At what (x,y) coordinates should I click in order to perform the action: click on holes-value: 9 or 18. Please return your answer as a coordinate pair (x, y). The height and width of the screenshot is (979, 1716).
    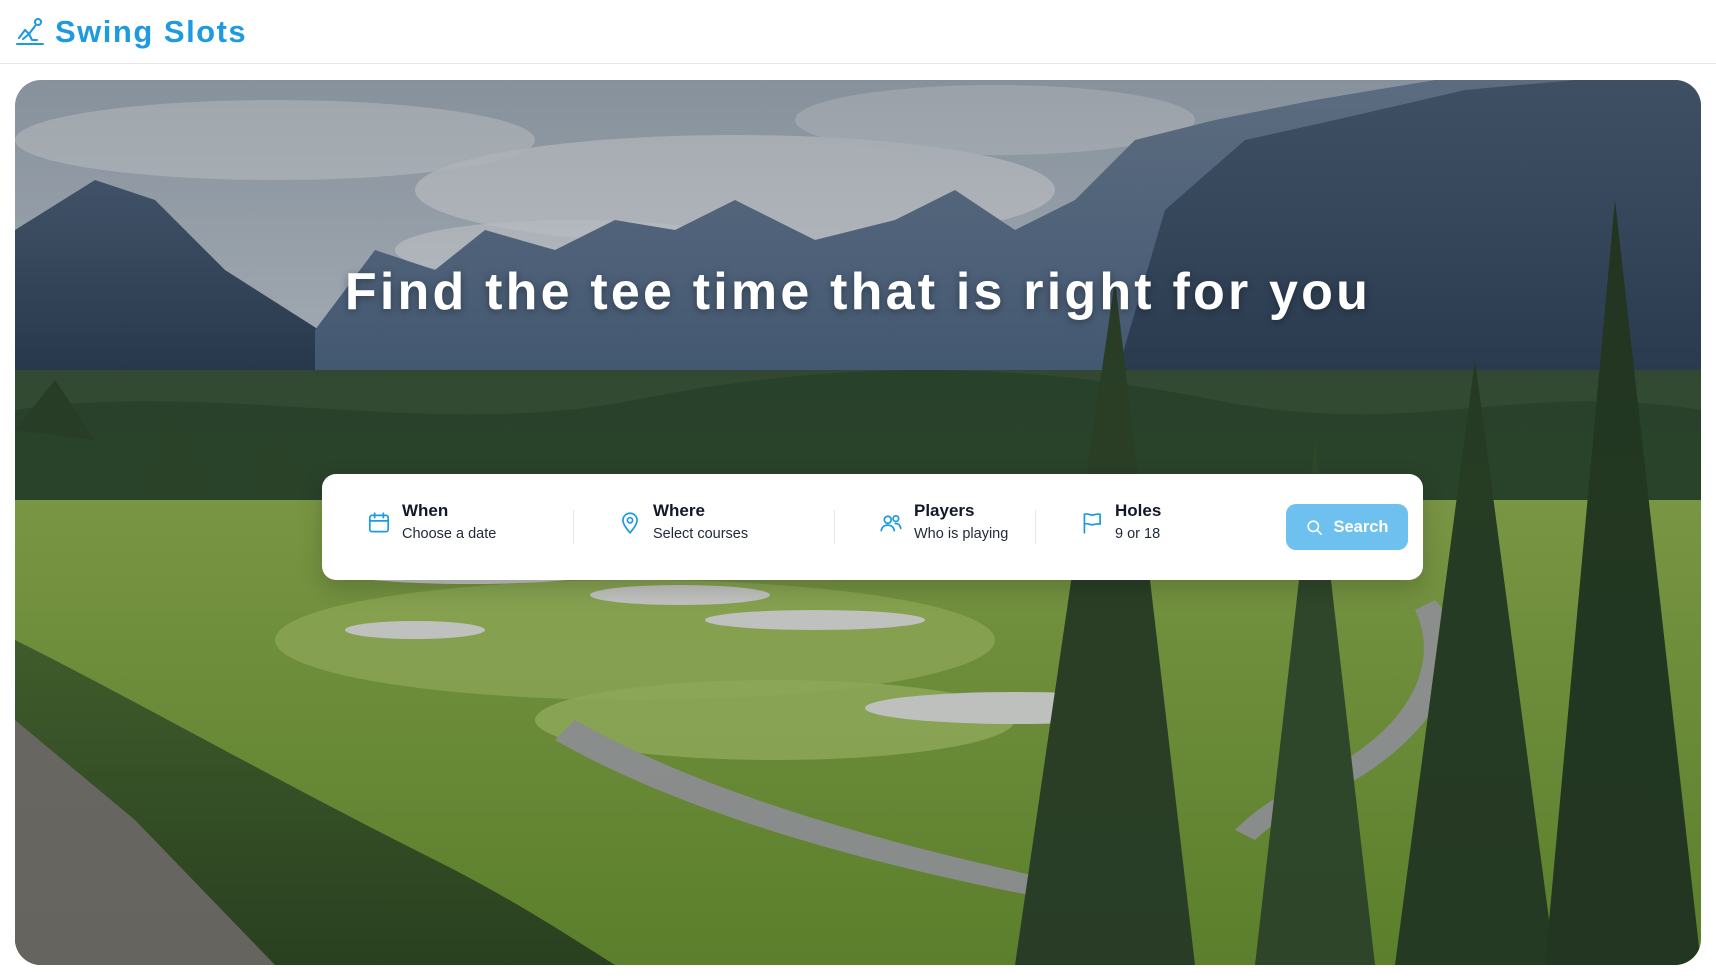
    Looking at the image, I should click on (1138, 534).